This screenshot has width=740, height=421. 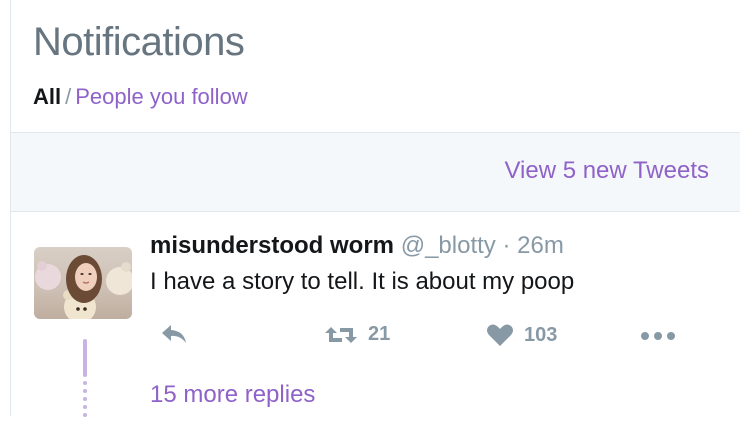 I want to click on reply-icon, so click(x=174, y=334).